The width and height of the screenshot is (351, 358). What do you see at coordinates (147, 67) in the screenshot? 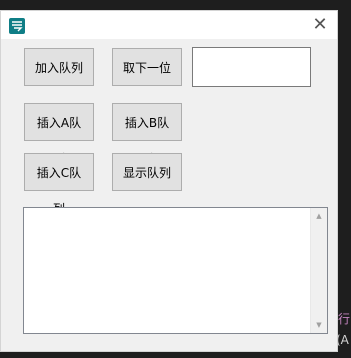
I see `dequeue-button: 取下一位` at bounding box center [147, 67].